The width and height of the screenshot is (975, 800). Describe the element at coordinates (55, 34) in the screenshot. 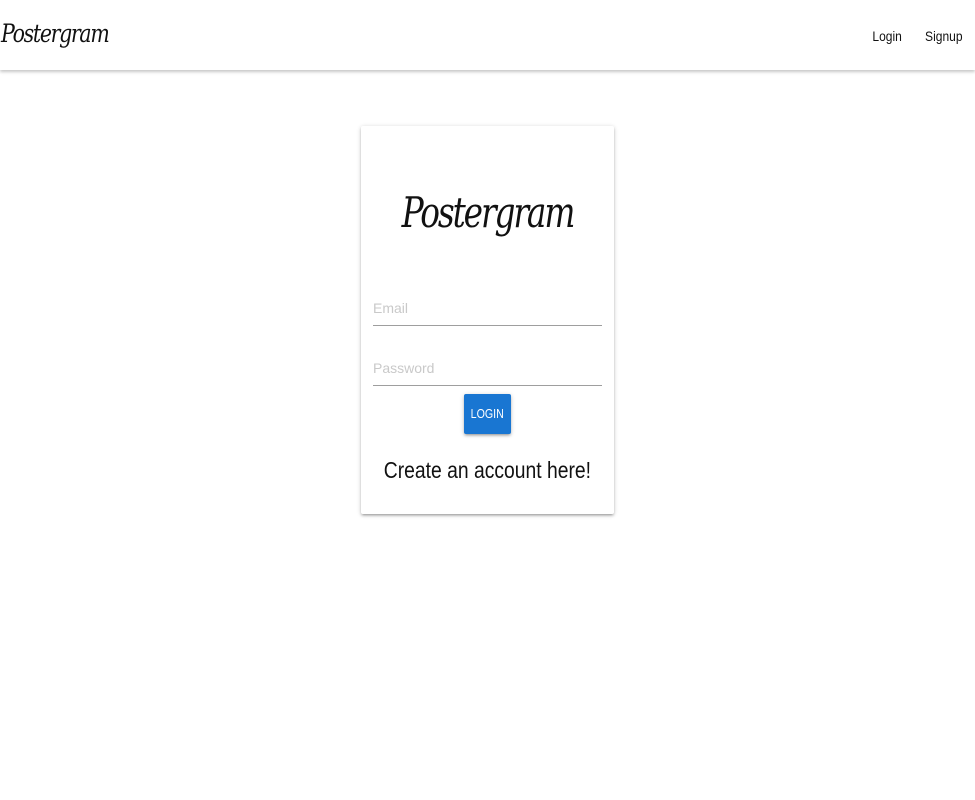

I see `header-logo: Postergram` at that location.